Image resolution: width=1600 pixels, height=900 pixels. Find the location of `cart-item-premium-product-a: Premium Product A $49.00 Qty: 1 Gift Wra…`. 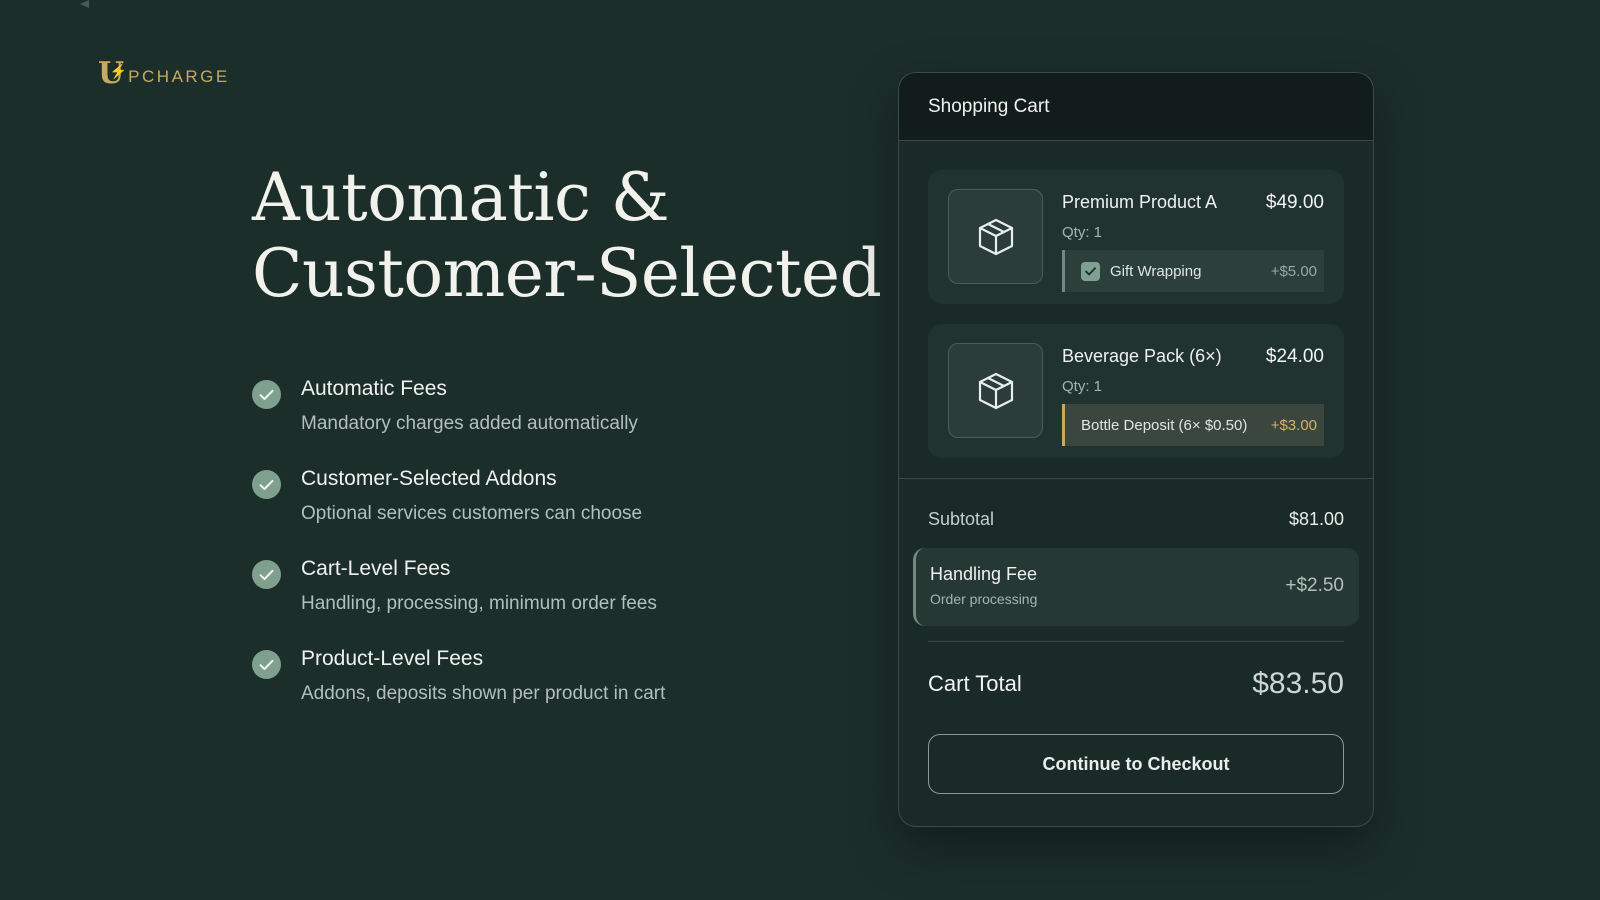

cart-item-premium-product-a: Premium Product A $49.00 Qty: 1 Gift Wra… is located at coordinates (1136, 237).